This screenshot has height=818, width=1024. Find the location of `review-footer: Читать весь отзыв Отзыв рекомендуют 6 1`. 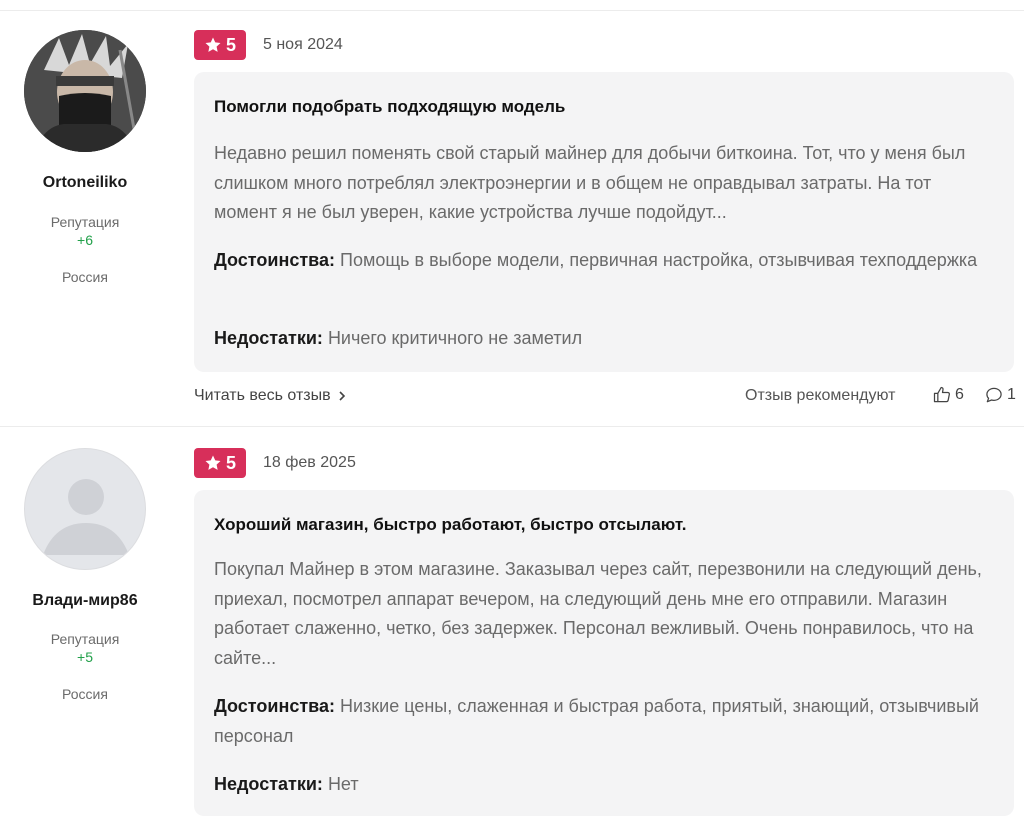

review-footer: Читать весь отзыв Отзыв рекомендуют 6 1 is located at coordinates (605, 397).